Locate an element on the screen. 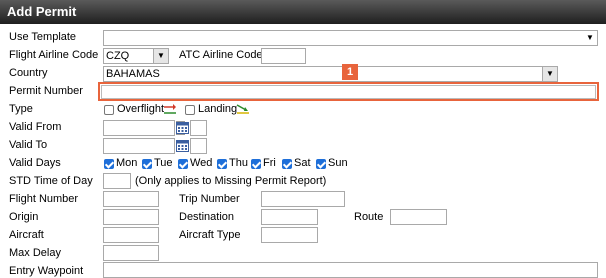  origin-label: Origin is located at coordinates (24, 217).